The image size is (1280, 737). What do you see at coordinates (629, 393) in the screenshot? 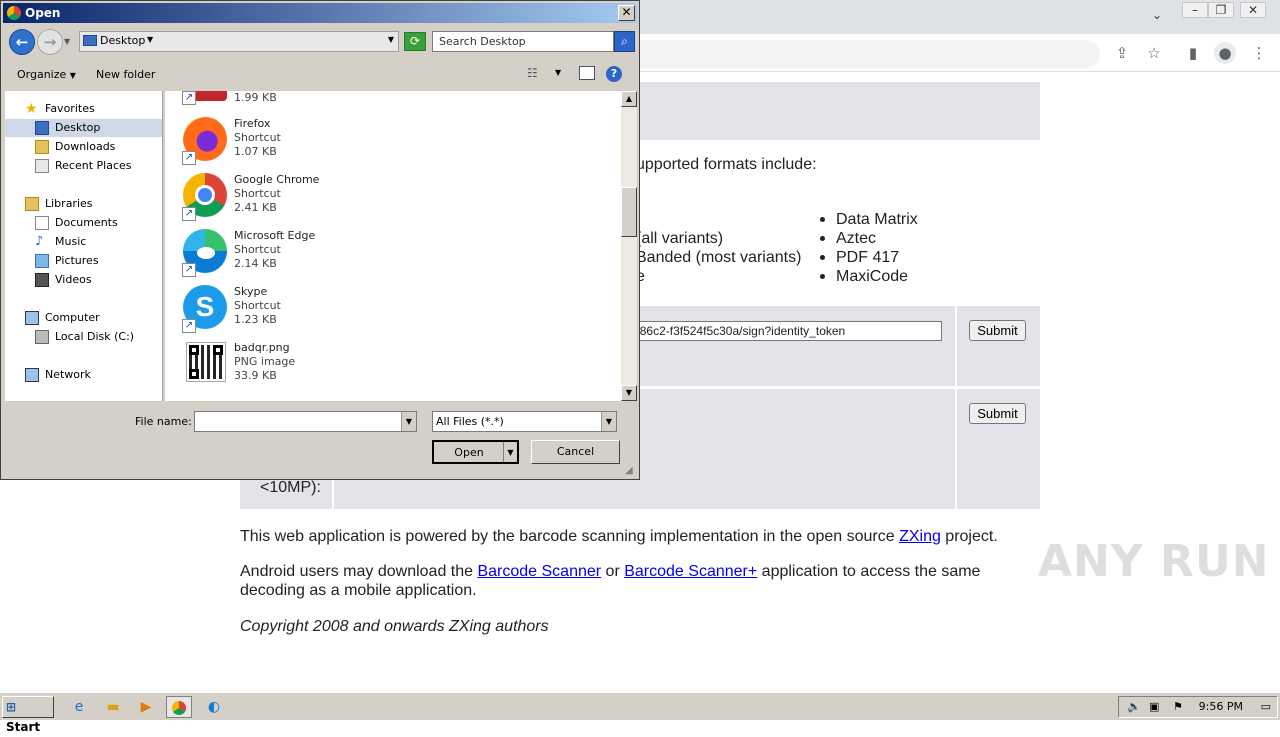
I see `scroll-down-icon: ▼` at bounding box center [629, 393].